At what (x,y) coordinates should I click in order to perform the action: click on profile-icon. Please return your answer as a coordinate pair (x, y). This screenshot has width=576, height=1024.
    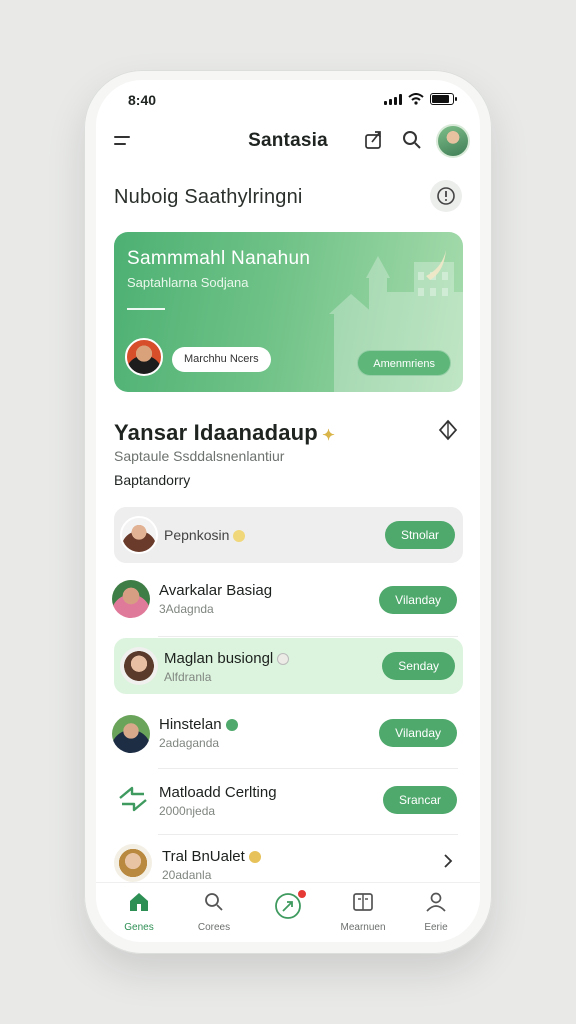
    Looking at the image, I should click on (436, 902).